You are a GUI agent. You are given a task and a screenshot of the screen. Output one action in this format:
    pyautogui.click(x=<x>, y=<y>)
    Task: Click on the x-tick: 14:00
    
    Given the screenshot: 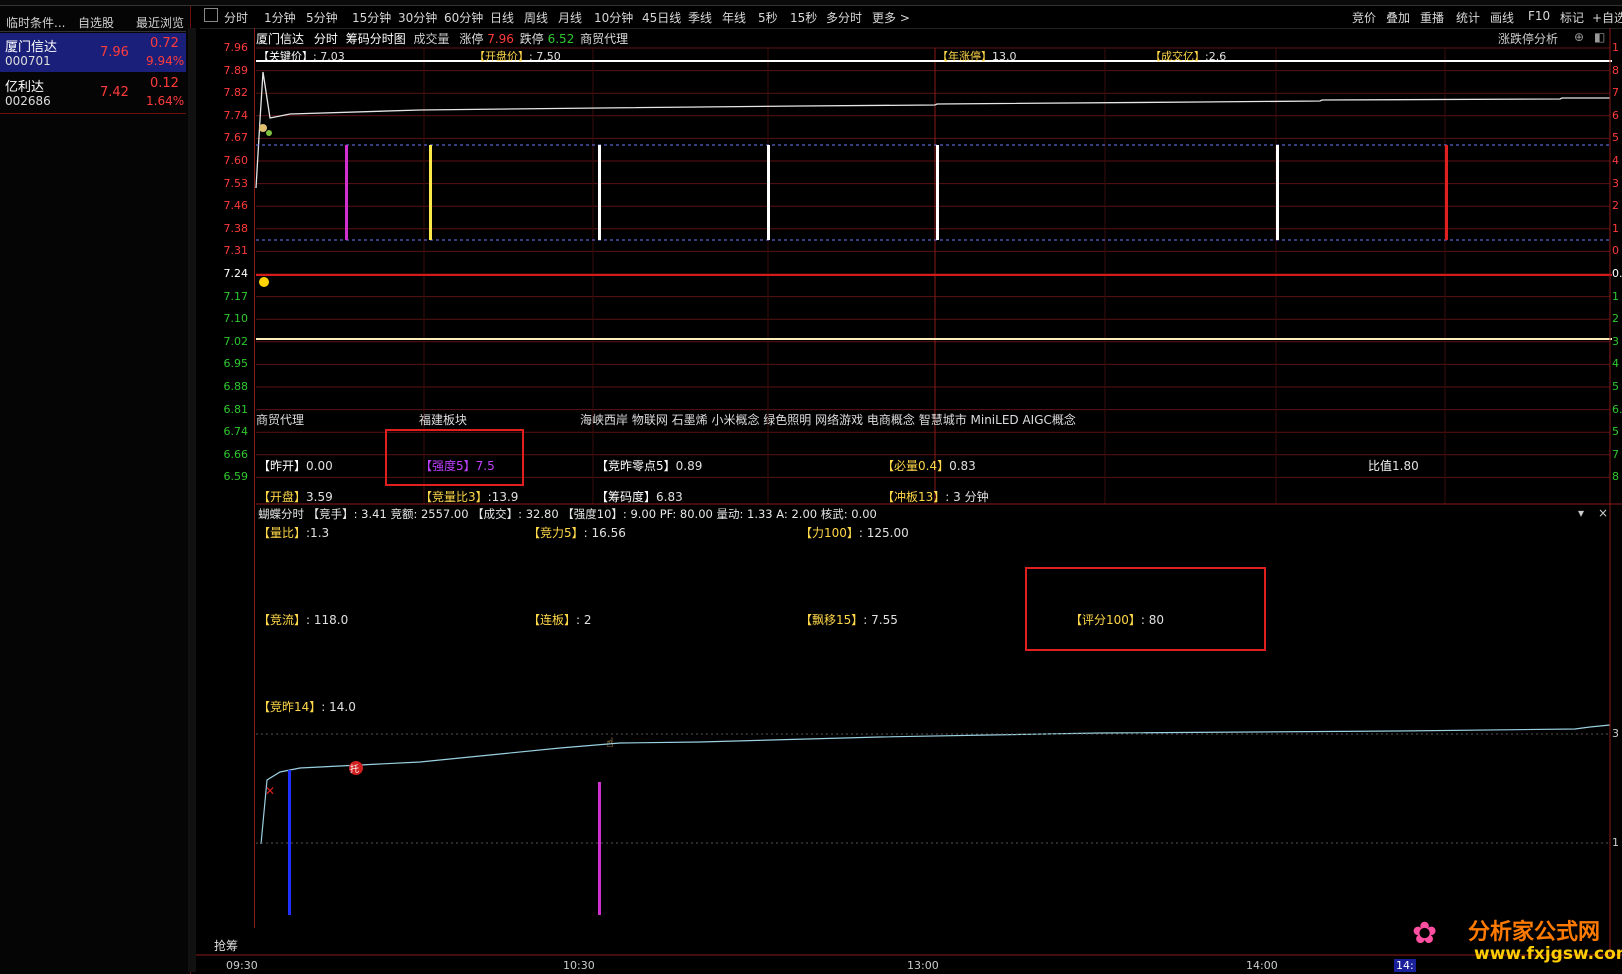 What is the action you would take?
    pyautogui.click(x=1262, y=965)
    